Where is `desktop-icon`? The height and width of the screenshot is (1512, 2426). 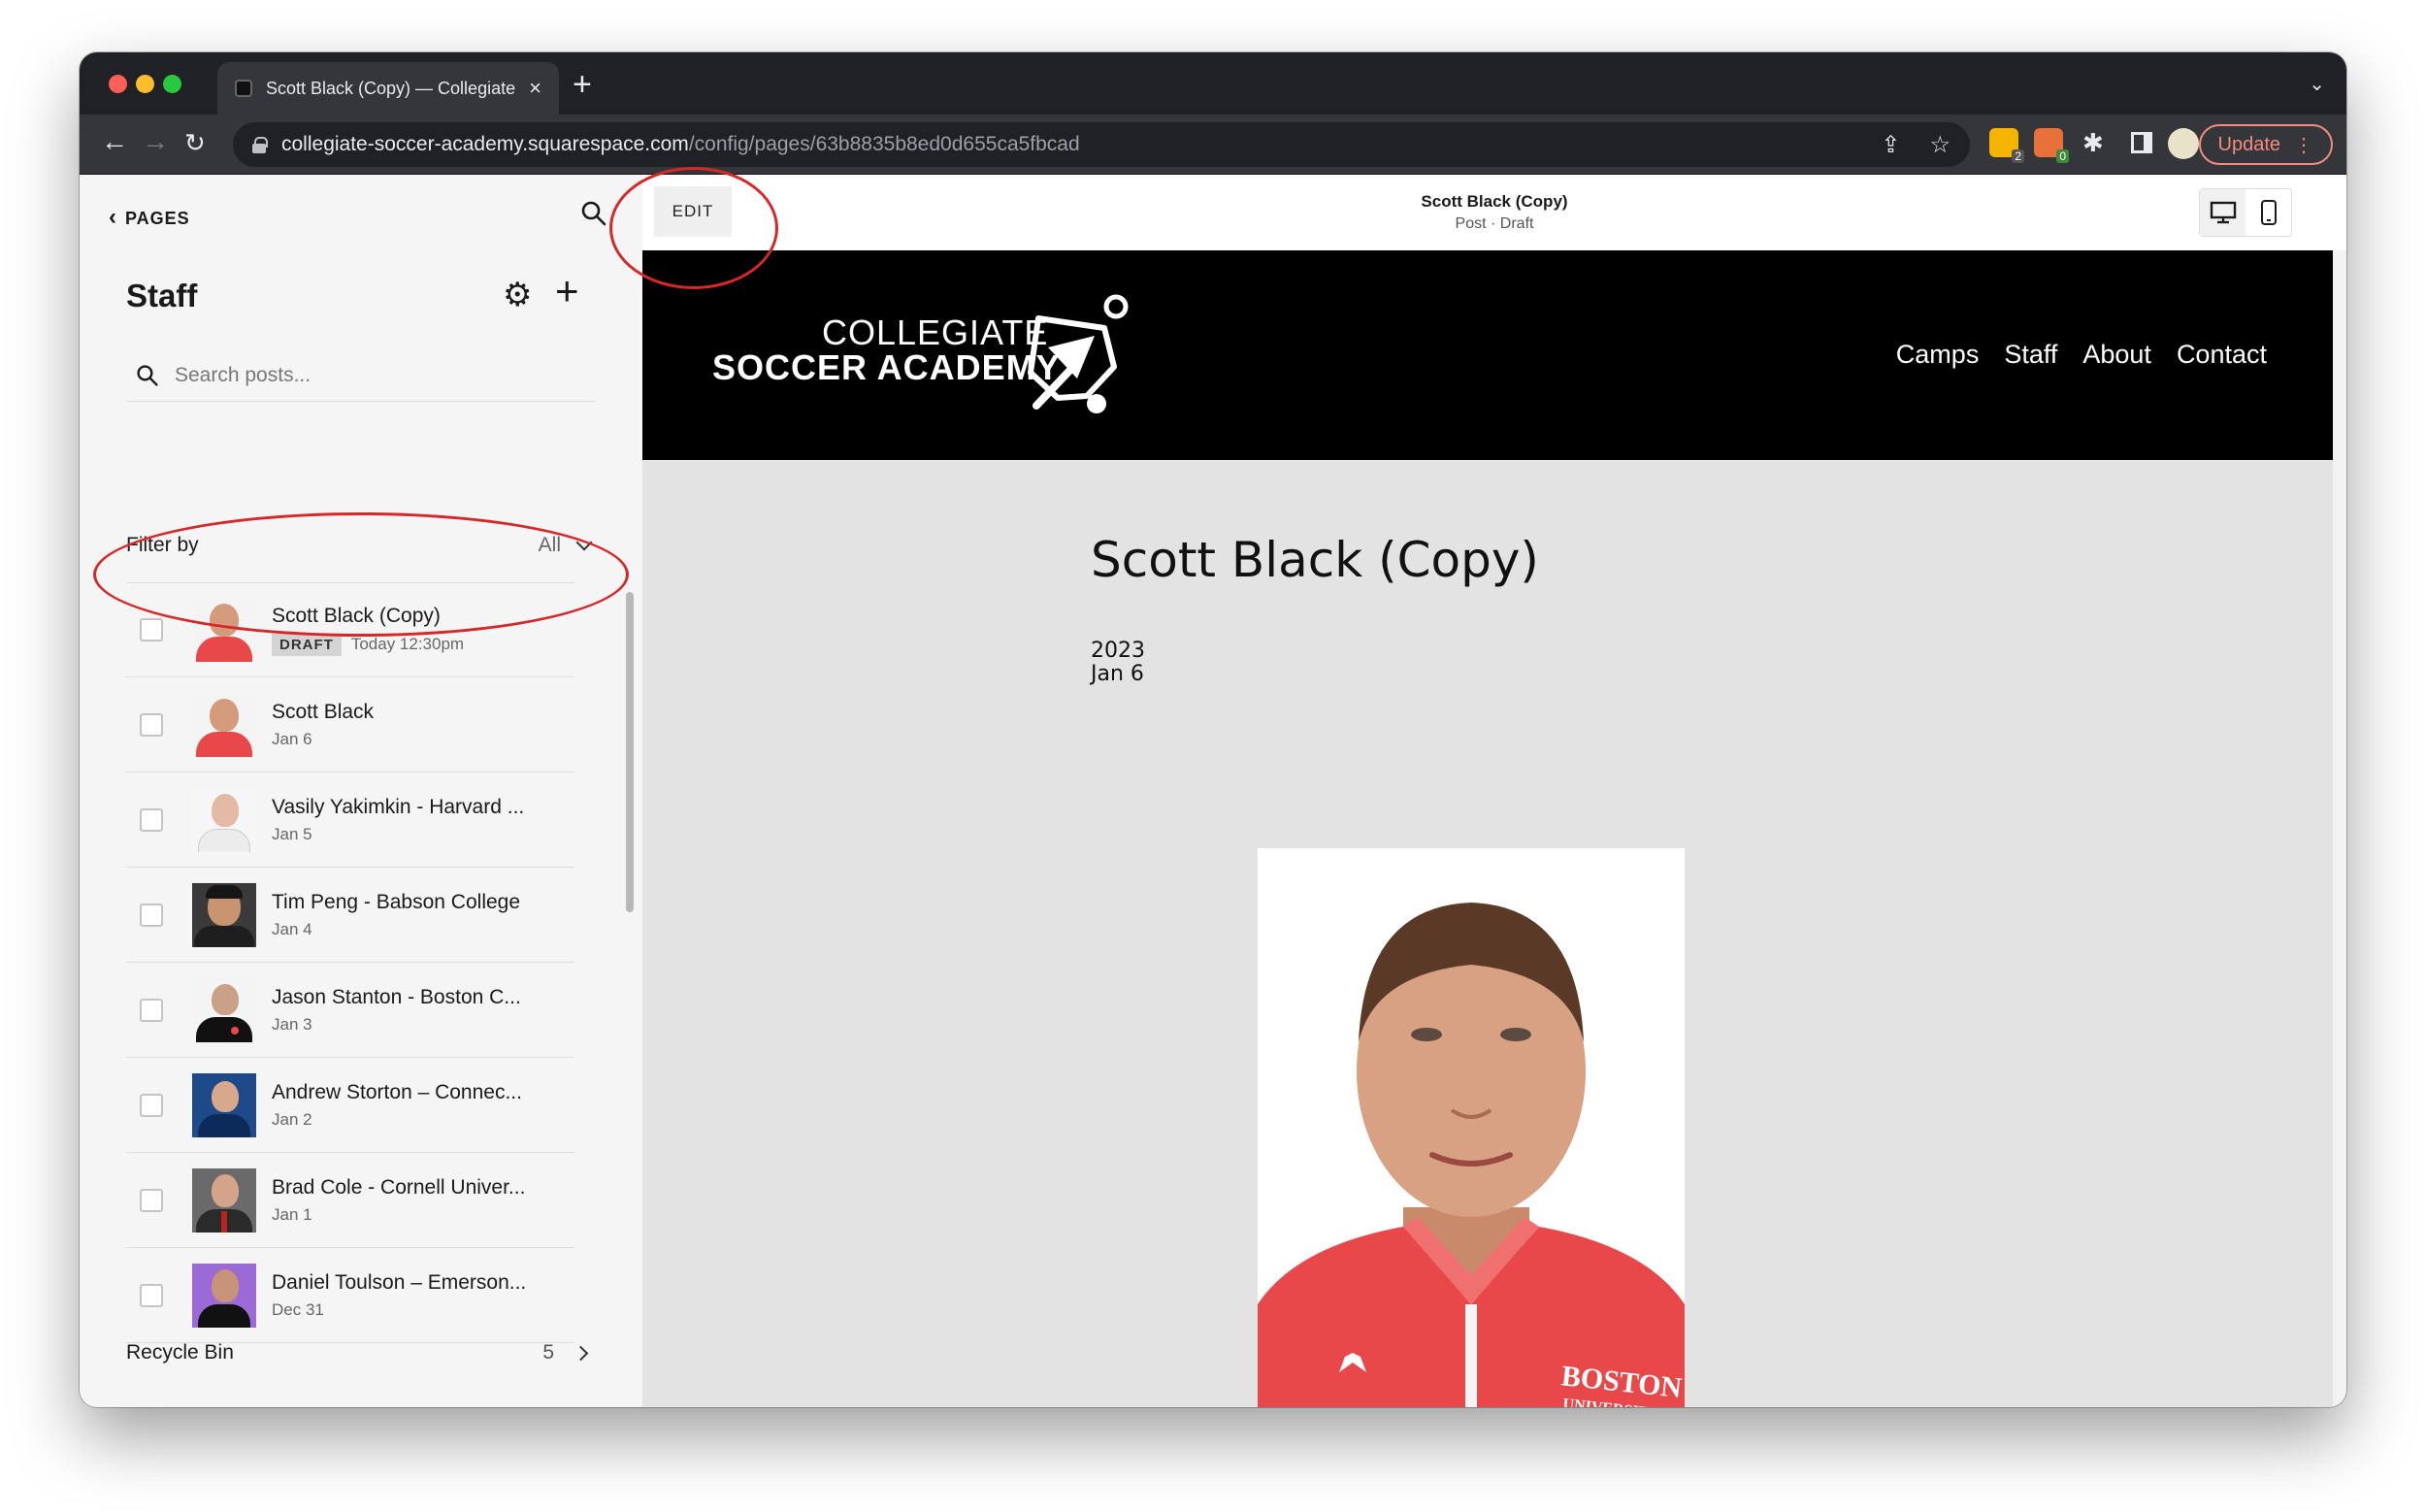 desktop-icon is located at coordinates (2223, 212).